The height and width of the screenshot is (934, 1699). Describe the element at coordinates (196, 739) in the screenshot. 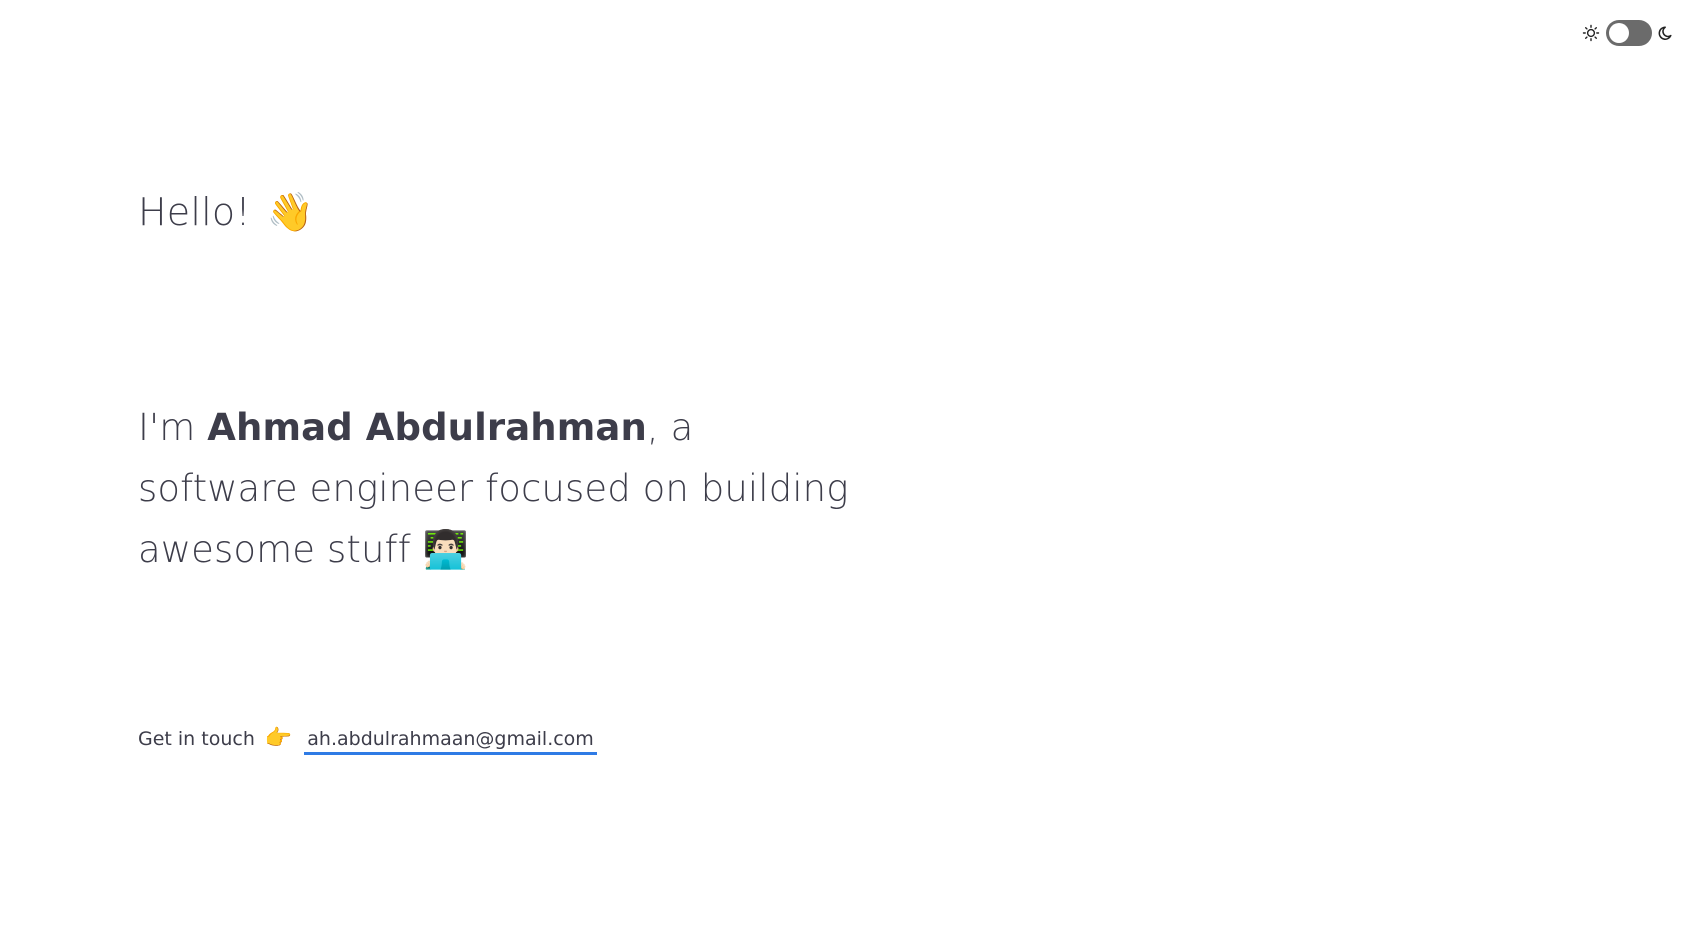

I see `contact-label: Get in touch` at that location.